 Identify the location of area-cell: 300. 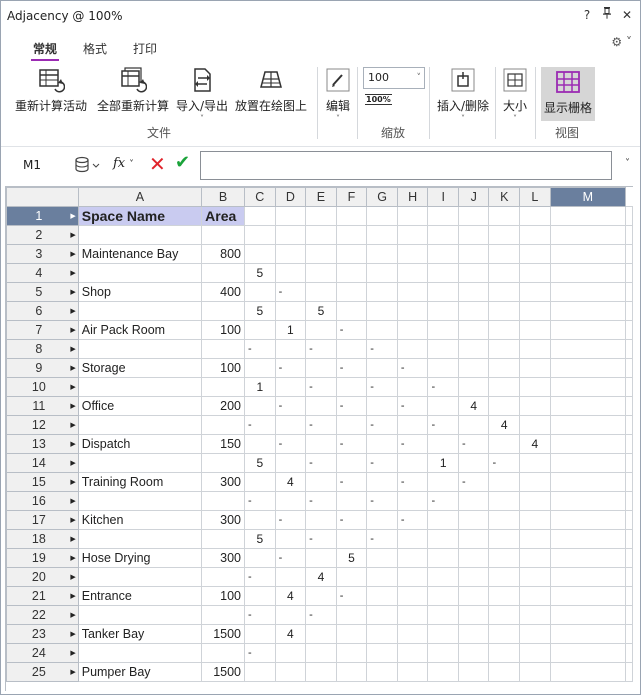
(223, 558).